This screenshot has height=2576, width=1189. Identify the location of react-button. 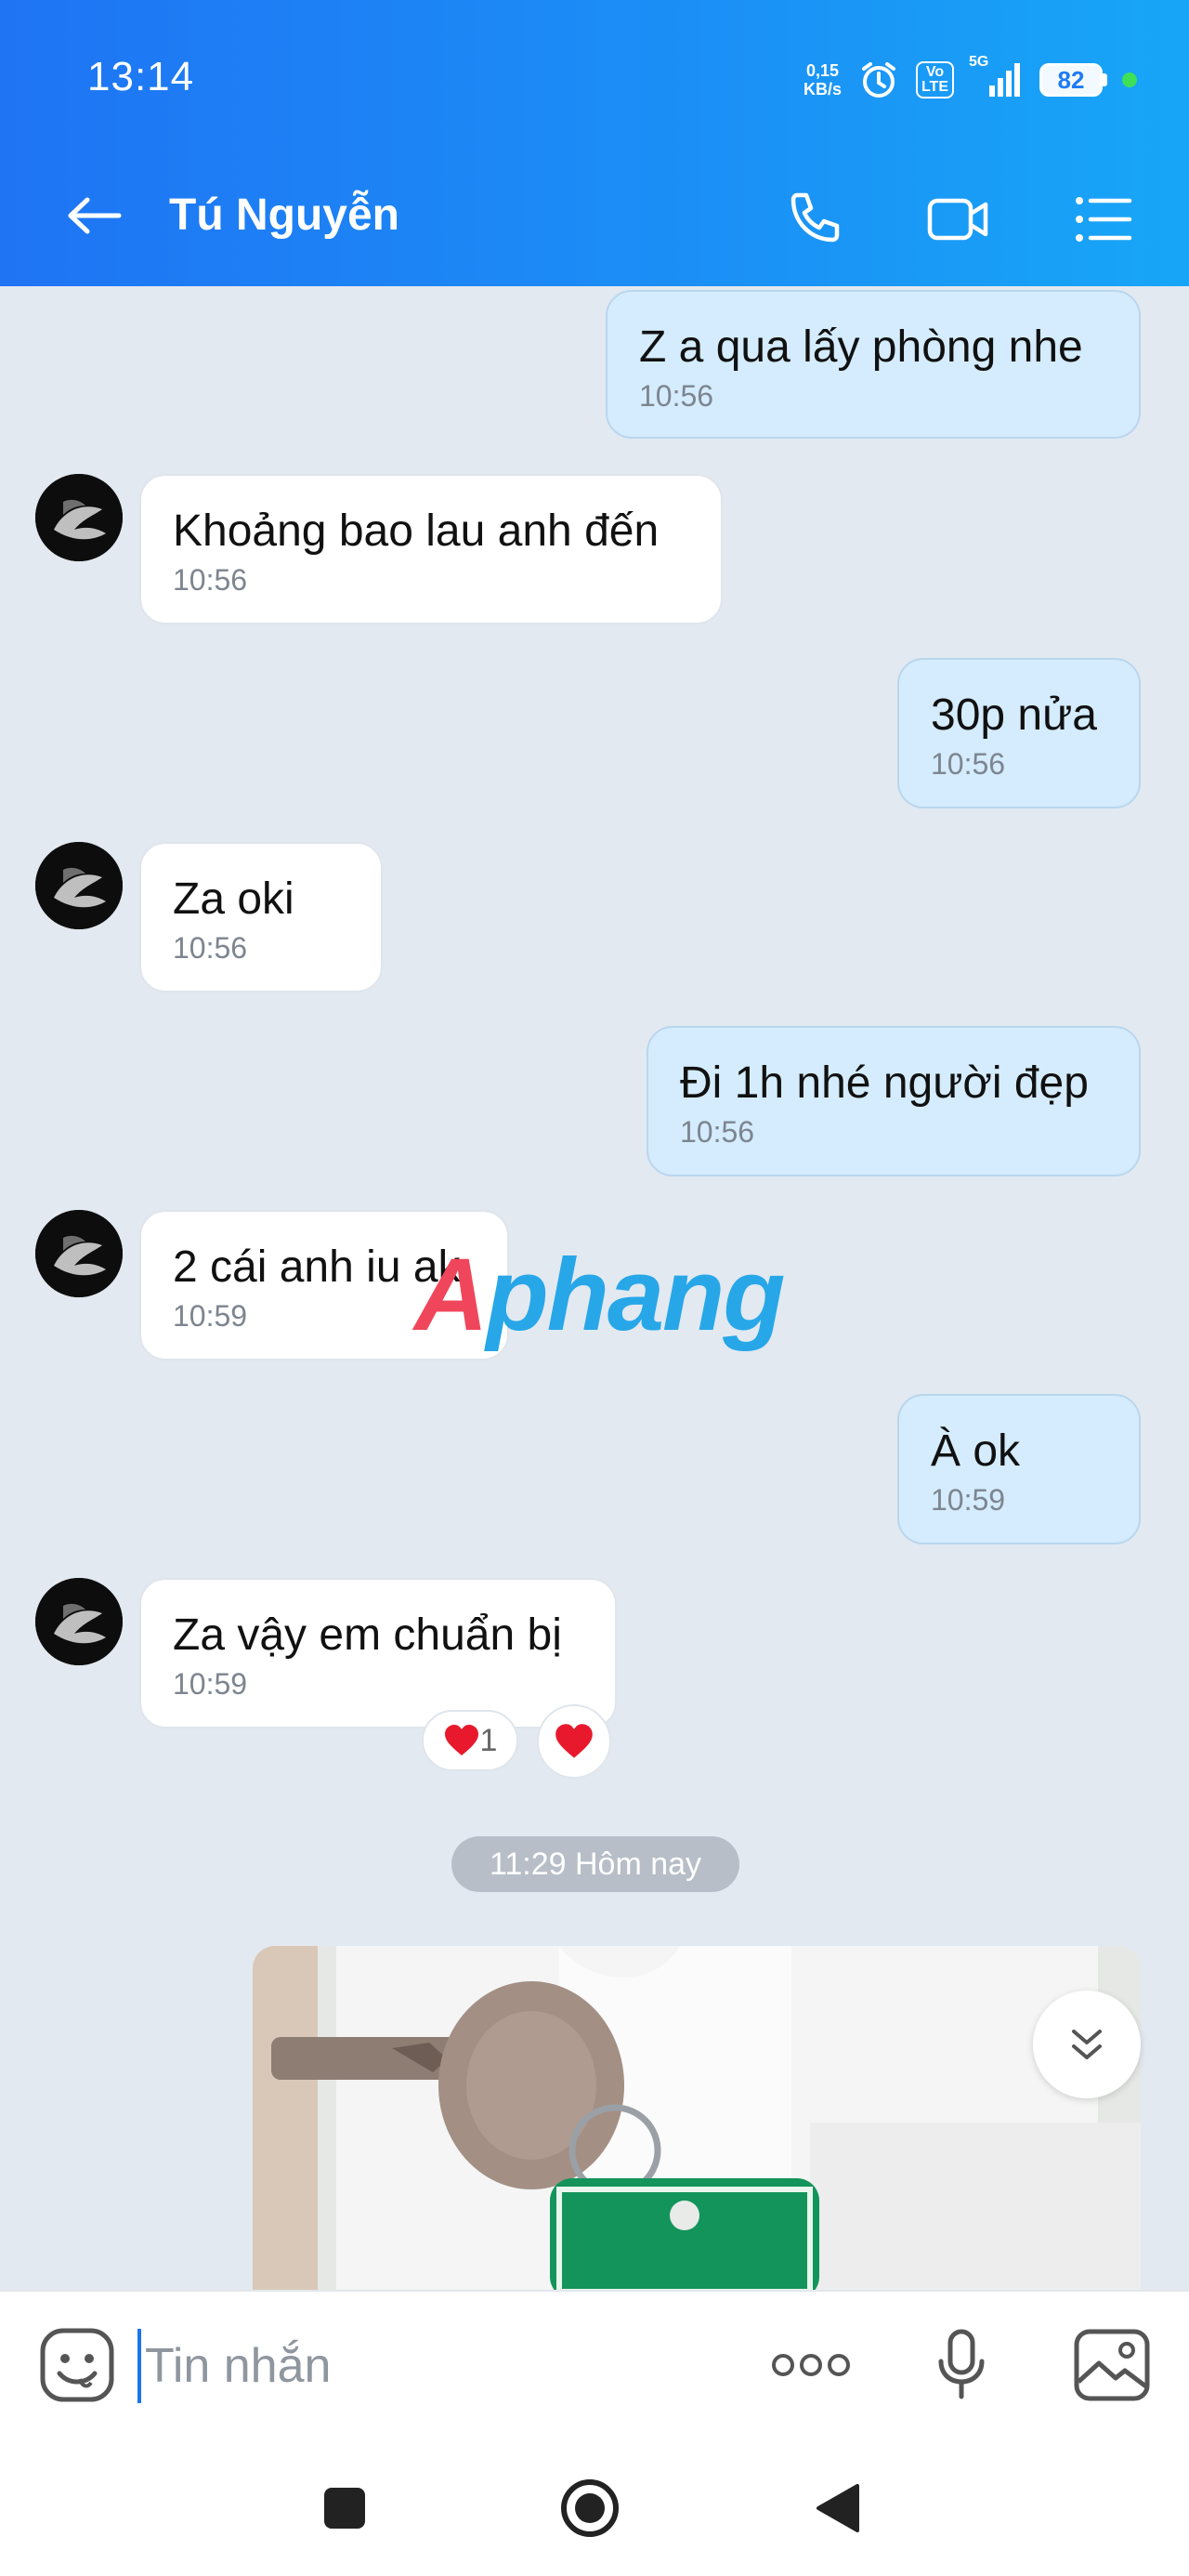
(574, 1741).